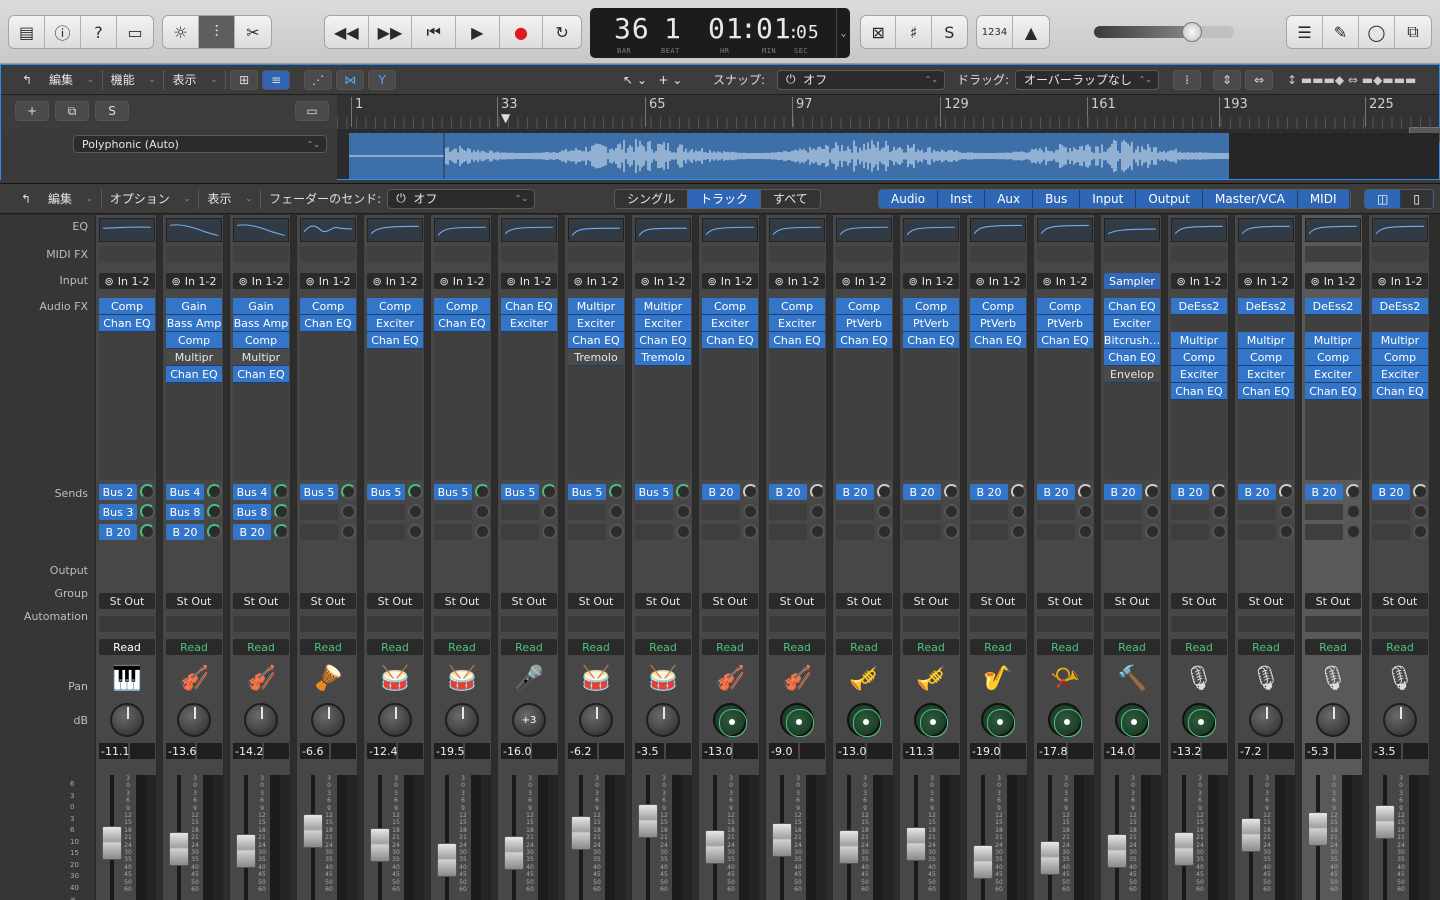 The height and width of the screenshot is (900, 1440). What do you see at coordinates (582, 751) in the screenshot?
I see `volume-readout: -6.2` at bounding box center [582, 751].